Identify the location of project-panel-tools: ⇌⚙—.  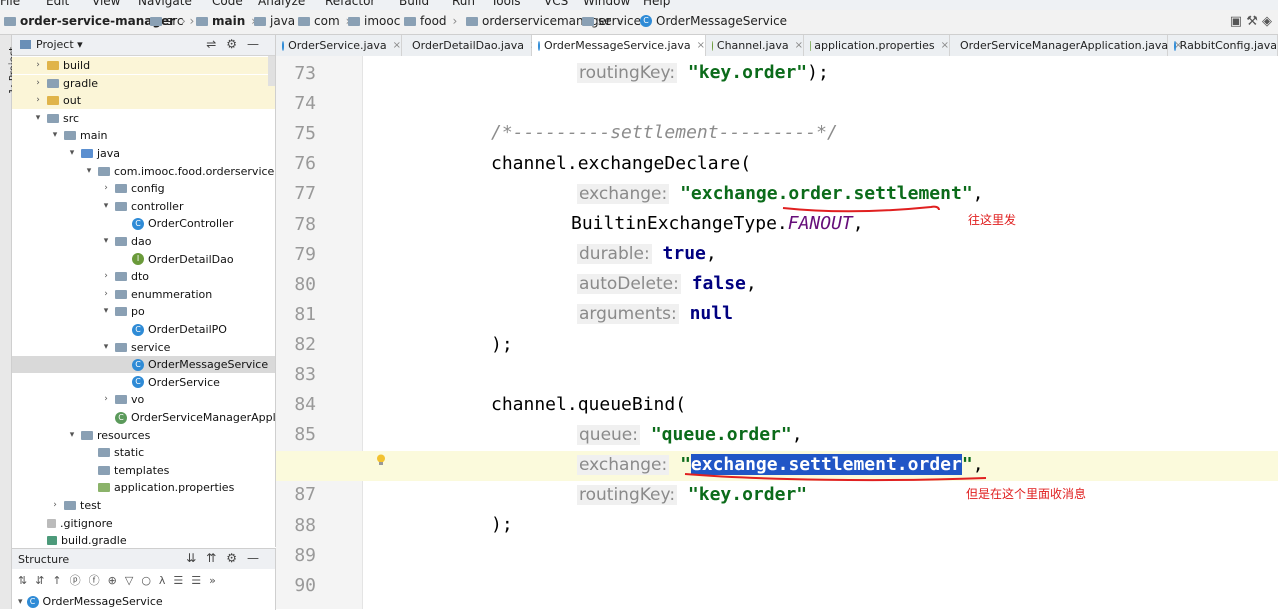
(237, 44).